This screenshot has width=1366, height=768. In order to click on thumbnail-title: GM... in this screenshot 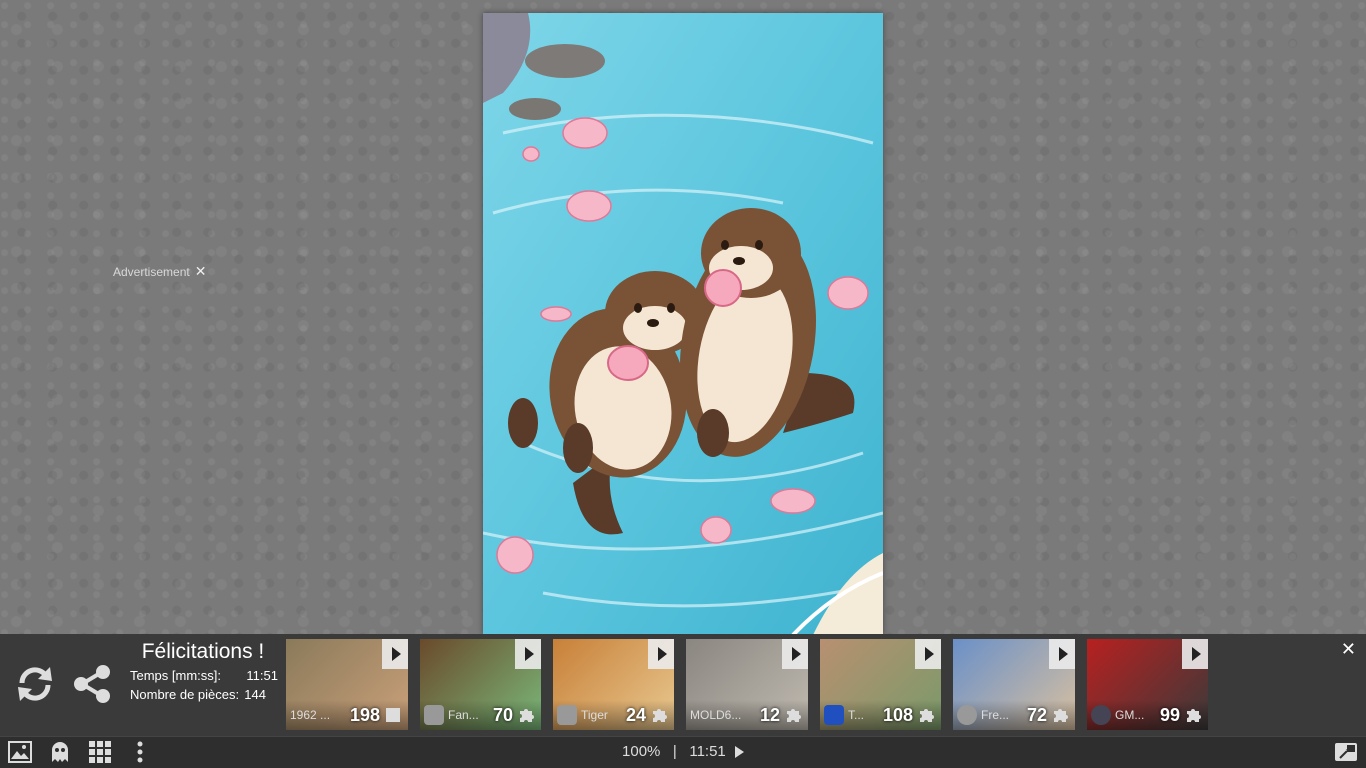, I will do `click(1130, 715)`.